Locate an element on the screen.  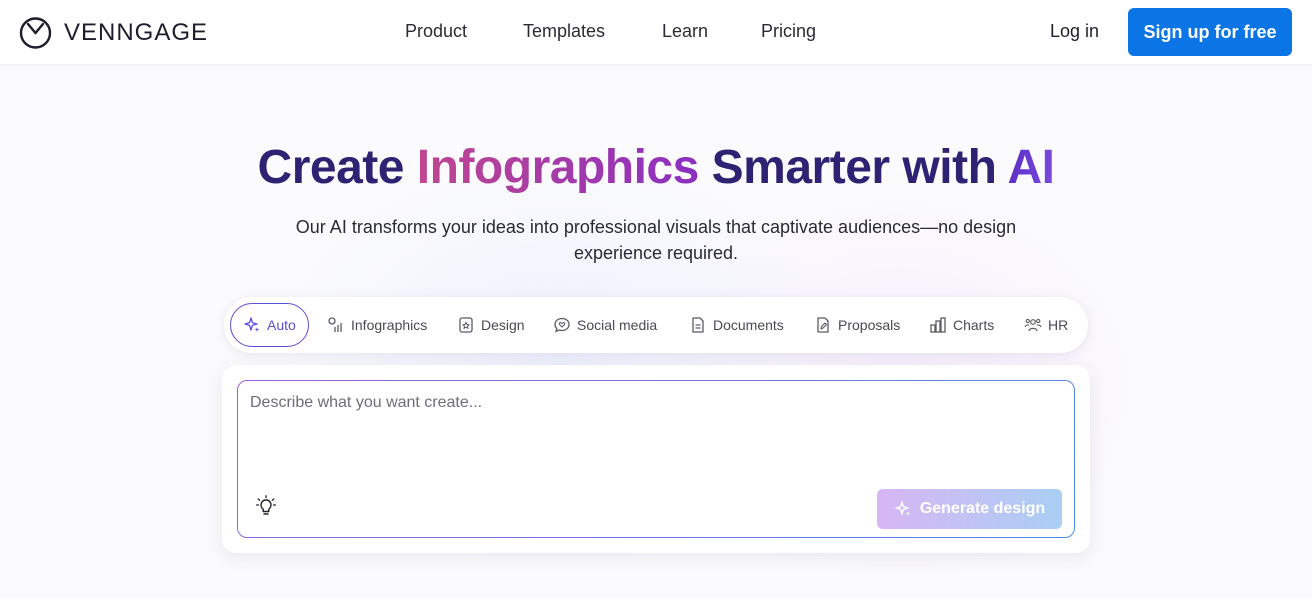
tab-auto-label: Auto is located at coordinates (281, 325).